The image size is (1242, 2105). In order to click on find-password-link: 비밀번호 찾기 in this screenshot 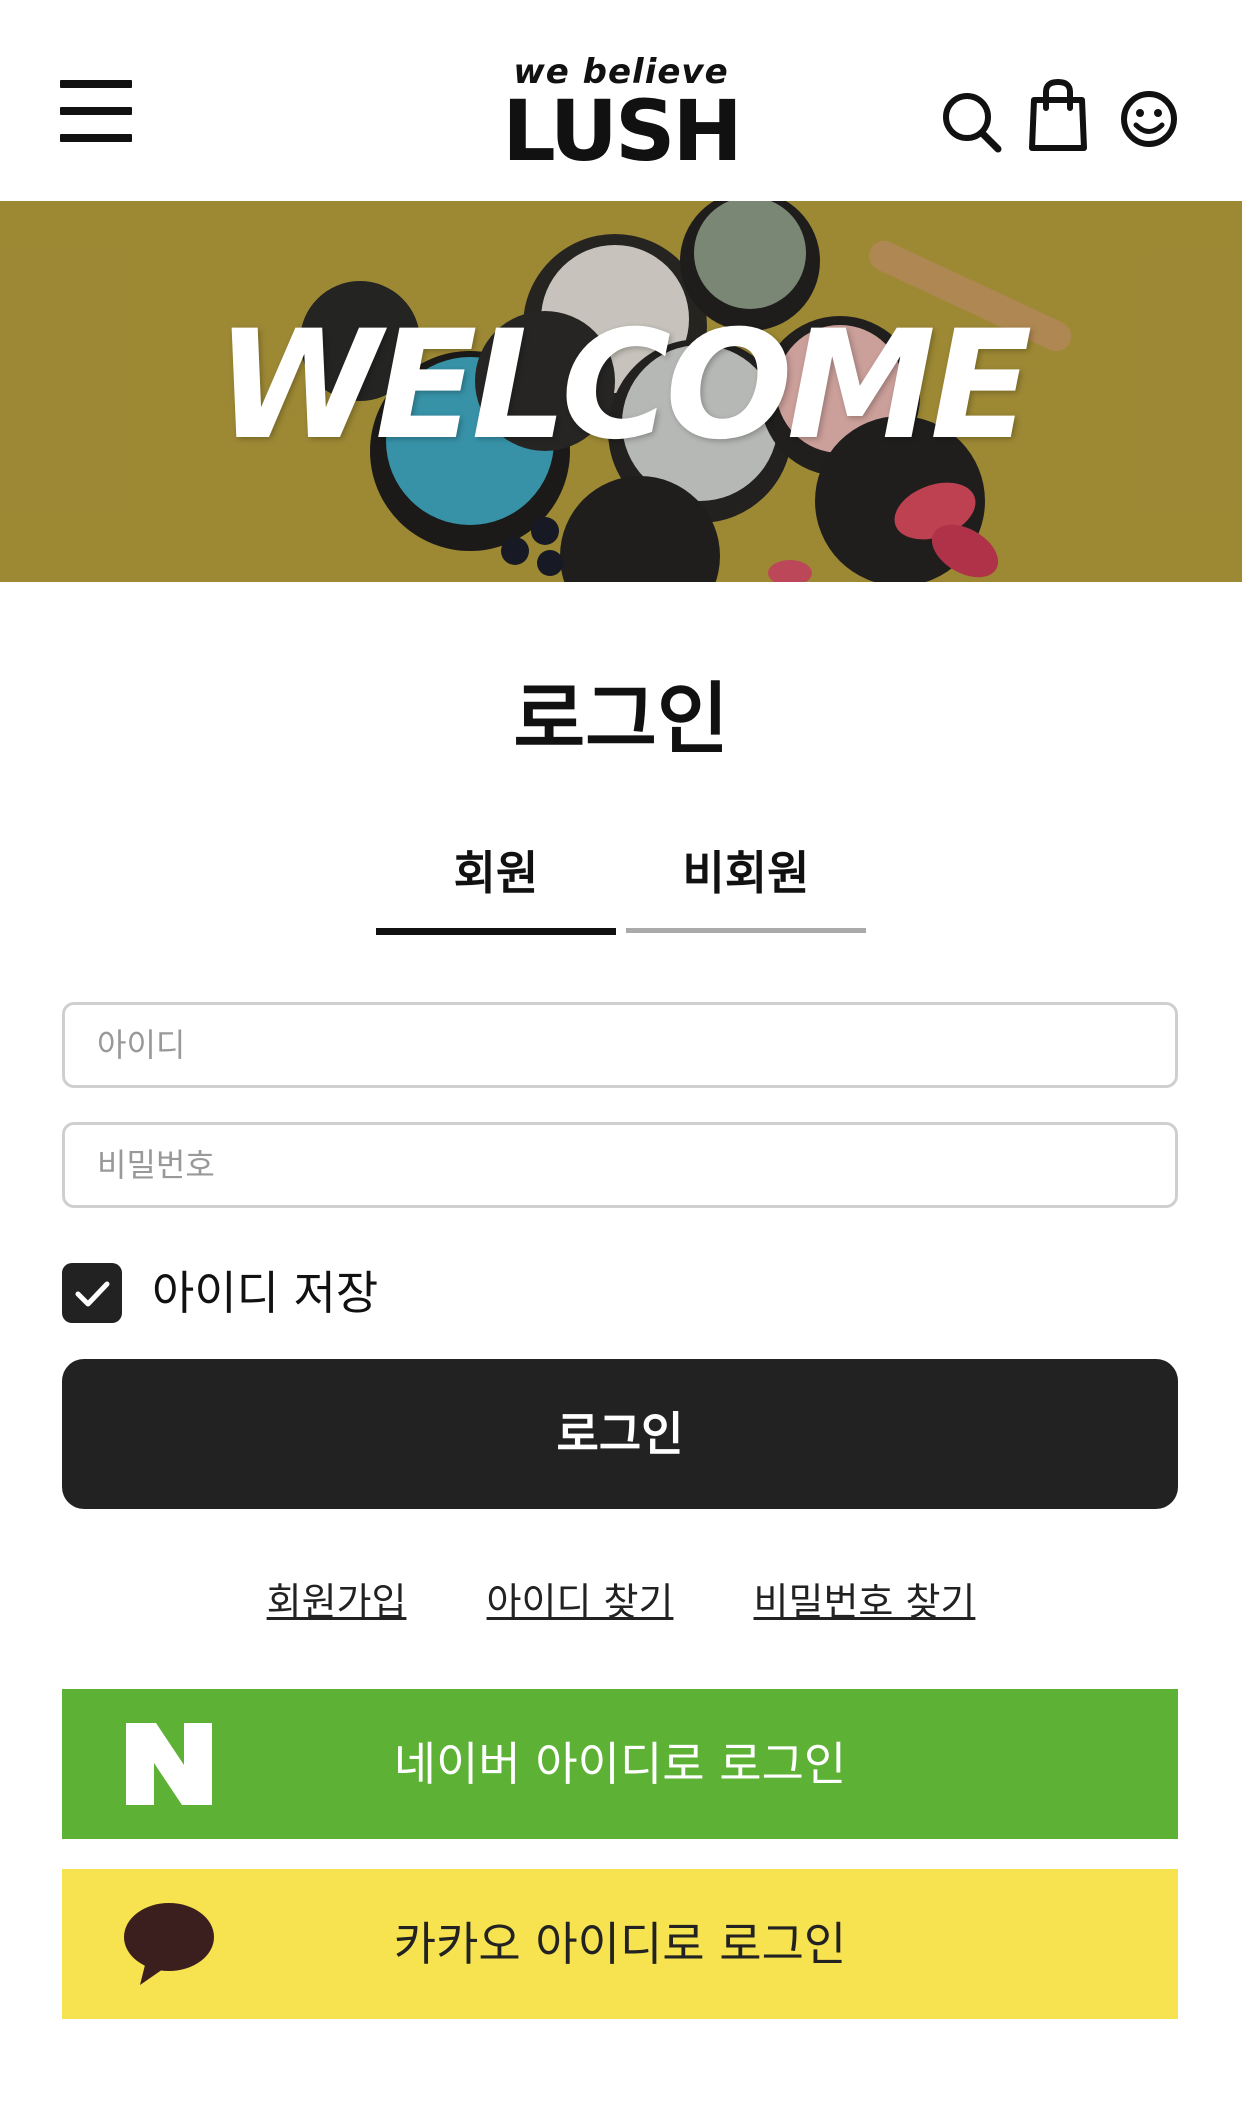, I will do `click(865, 1602)`.